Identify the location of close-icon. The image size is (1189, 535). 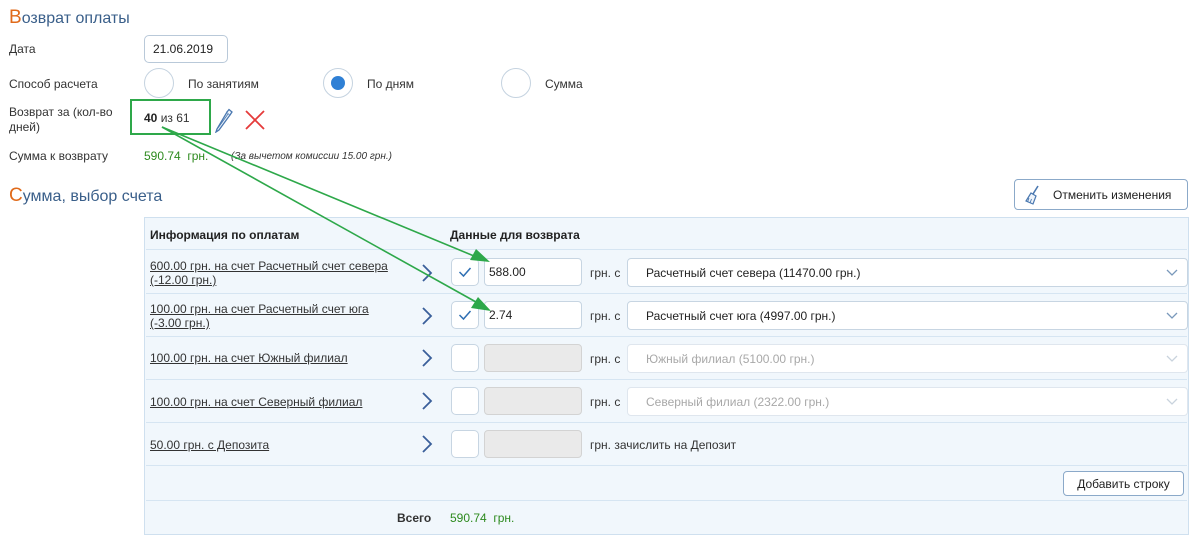
(255, 120).